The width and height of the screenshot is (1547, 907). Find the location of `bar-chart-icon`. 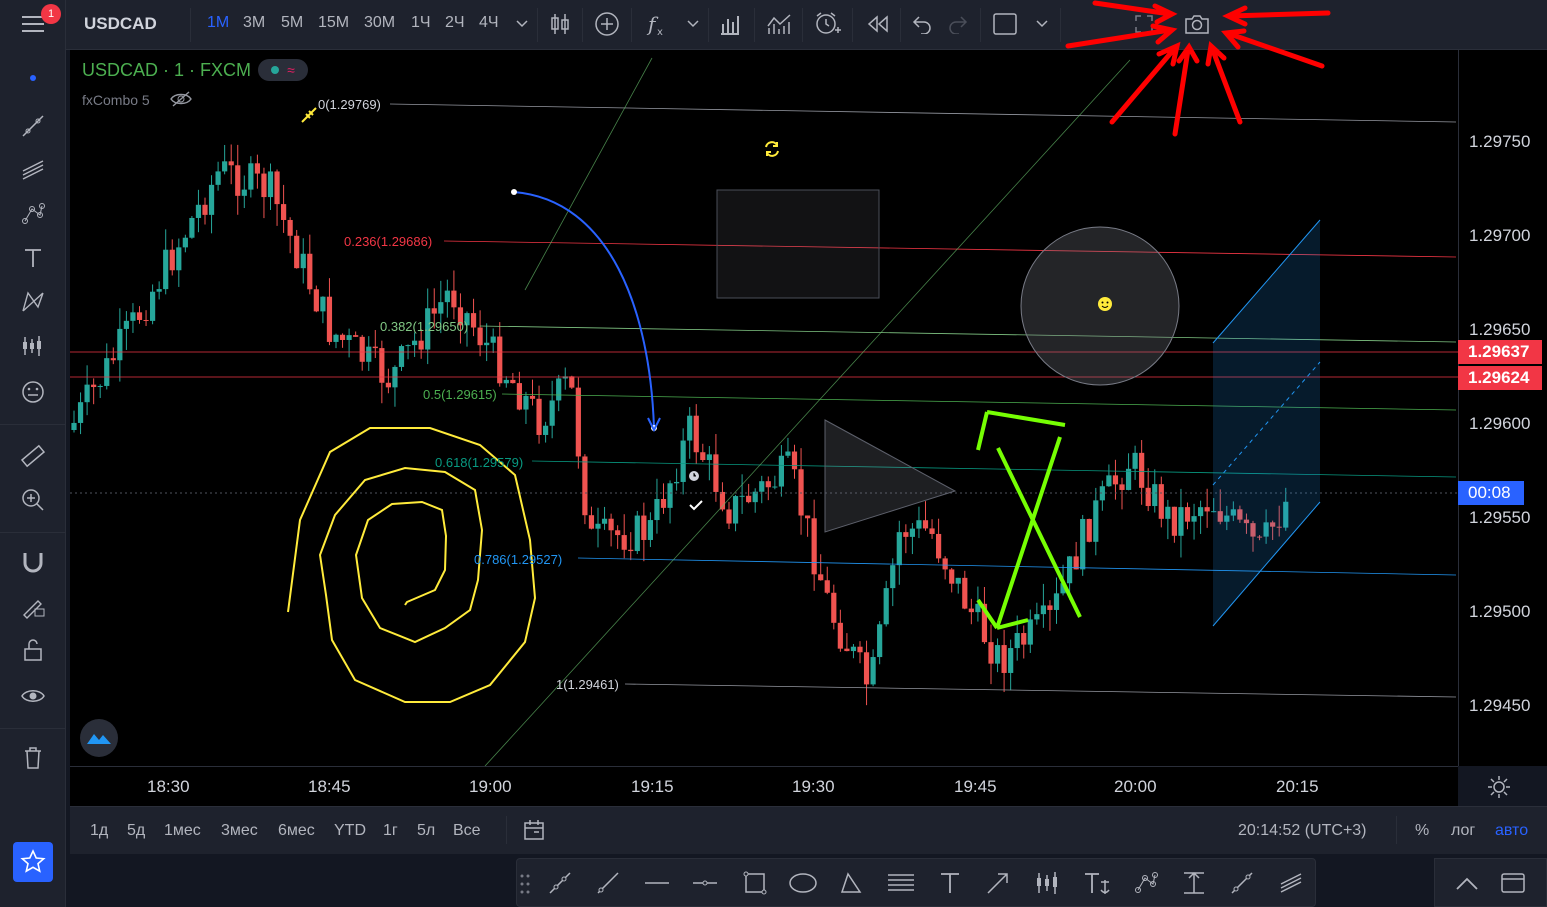

bar-chart-icon is located at coordinates (730, 24).